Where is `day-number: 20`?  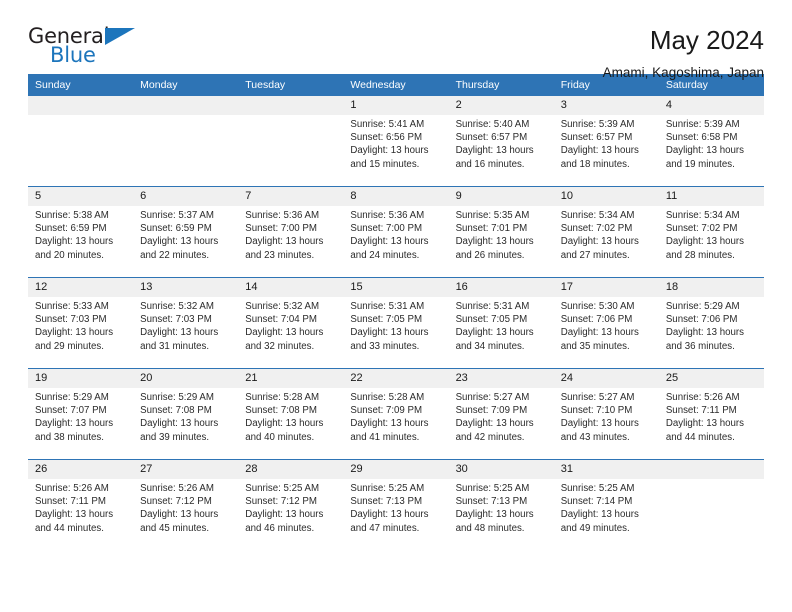 day-number: 20 is located at coordinates (186, 378).